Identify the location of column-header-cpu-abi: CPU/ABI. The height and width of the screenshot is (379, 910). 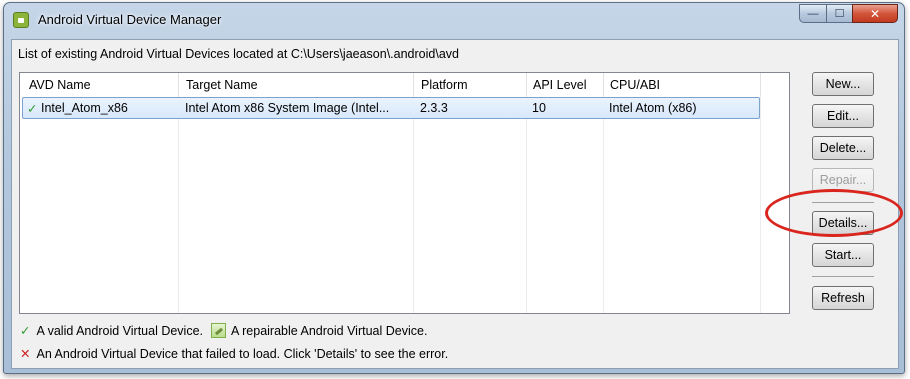
(635, 85).